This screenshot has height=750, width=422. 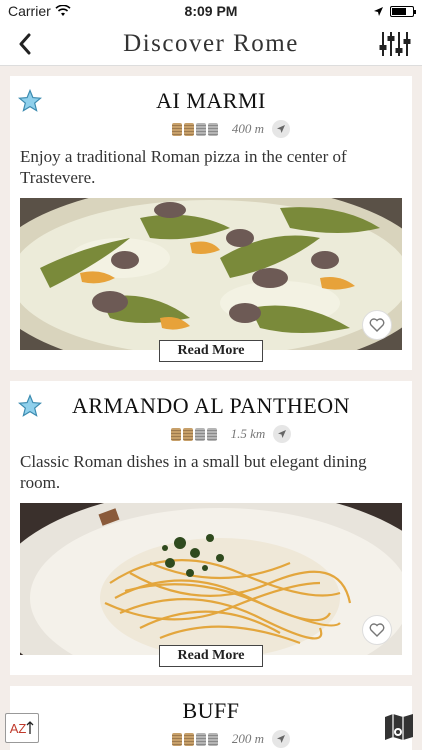 I want to click on chevron-left-icon, so click(x=25, y=44).